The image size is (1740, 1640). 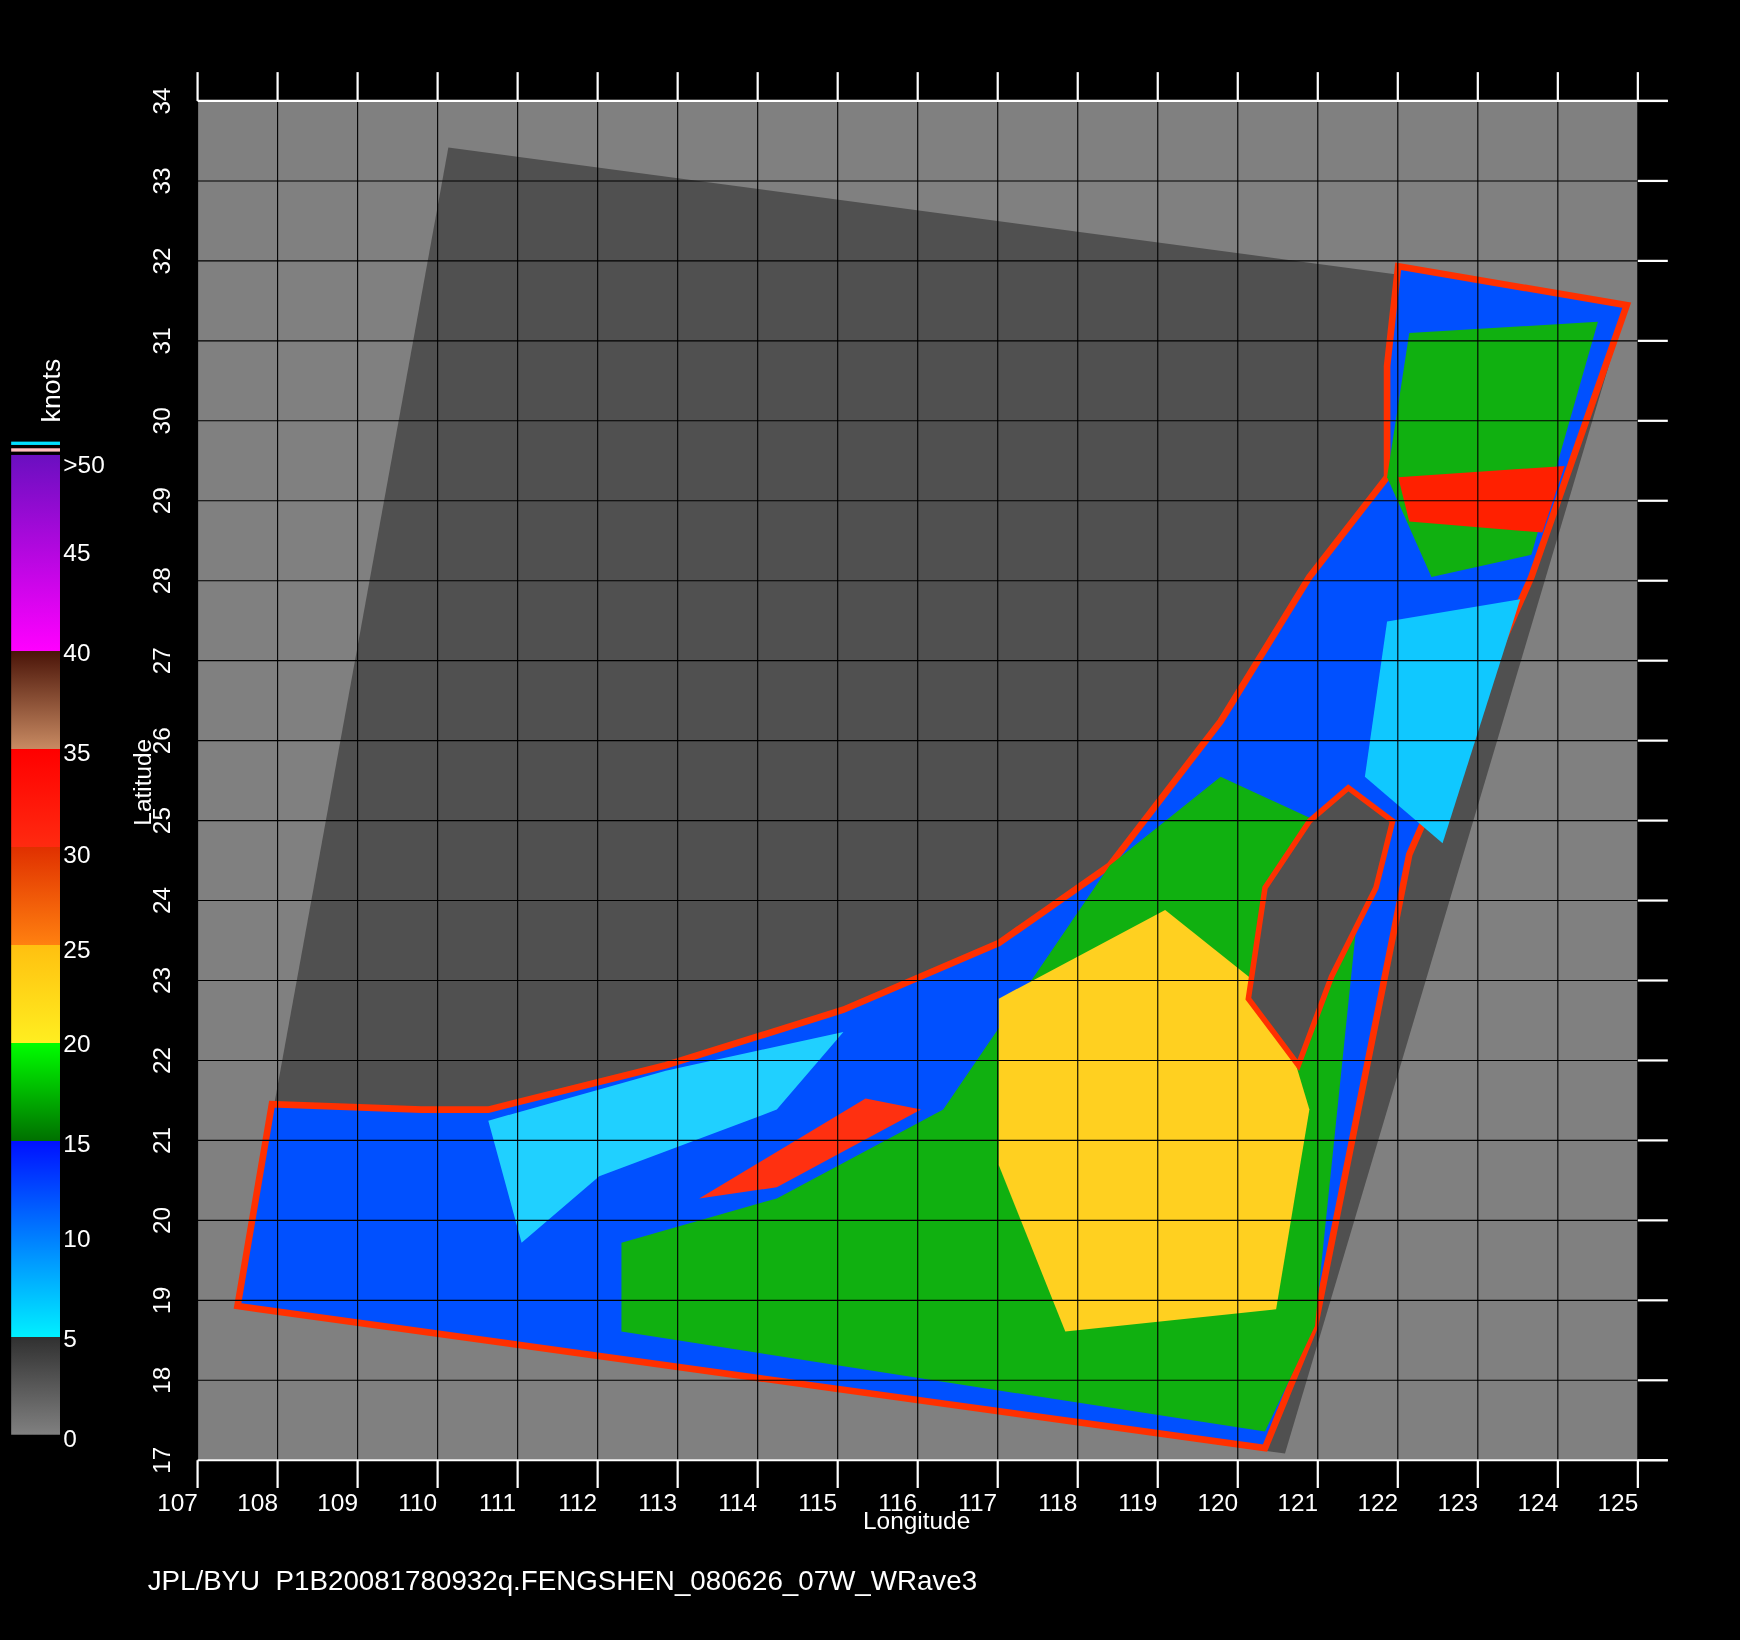 I want to click on plot-caption: JPL/BYU P1B20081780932q.FENGSHEN_080626_07W_WRave3, so click(x=562, y=1581).